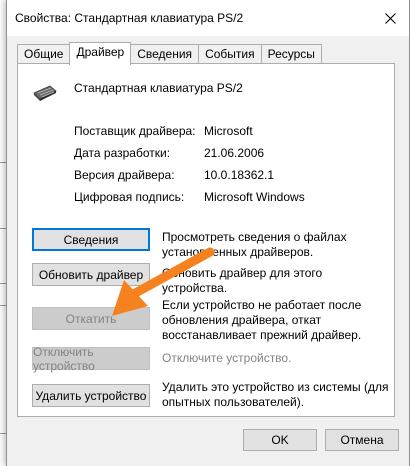  What do you see at coordinates (129, 18) in the screenshot?
I see `window-title: Свойства: Стандартная клавиатура PS/2` at bounding box center [129, 18].